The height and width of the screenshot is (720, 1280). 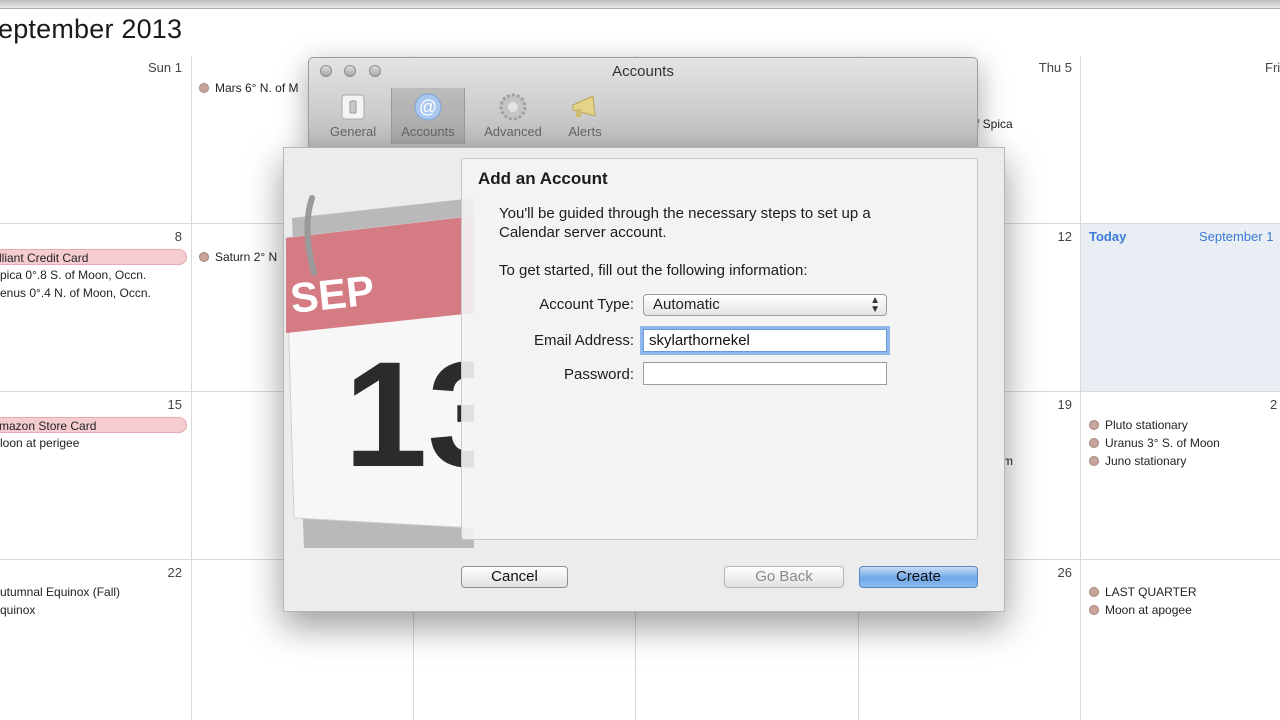 What do you see at coordinates (586, 304) in the screenshot?
I see `account-type-label: Account Type:` at bounding box center [586, 304].